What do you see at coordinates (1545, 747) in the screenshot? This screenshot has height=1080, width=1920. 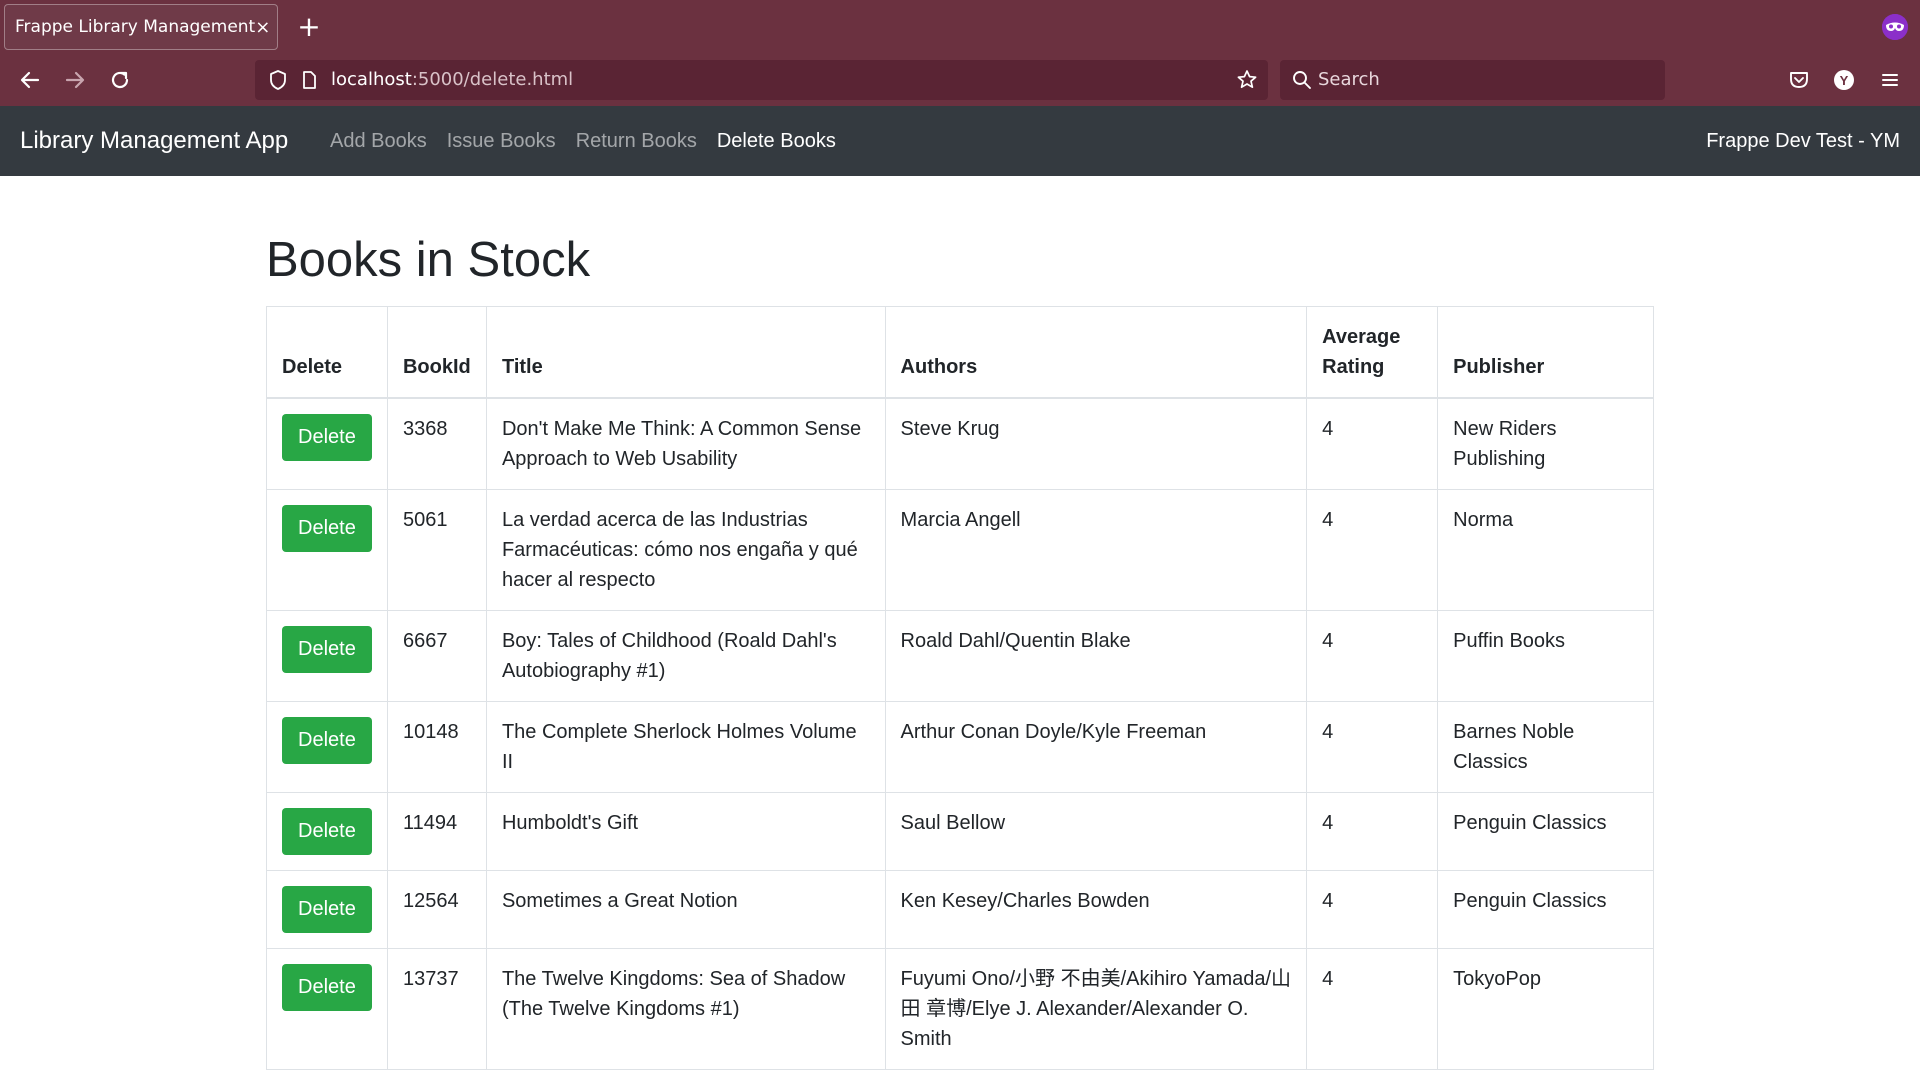 I see `book-publisher: Barnes Noble Classics` at bounding box center [1545, 747].